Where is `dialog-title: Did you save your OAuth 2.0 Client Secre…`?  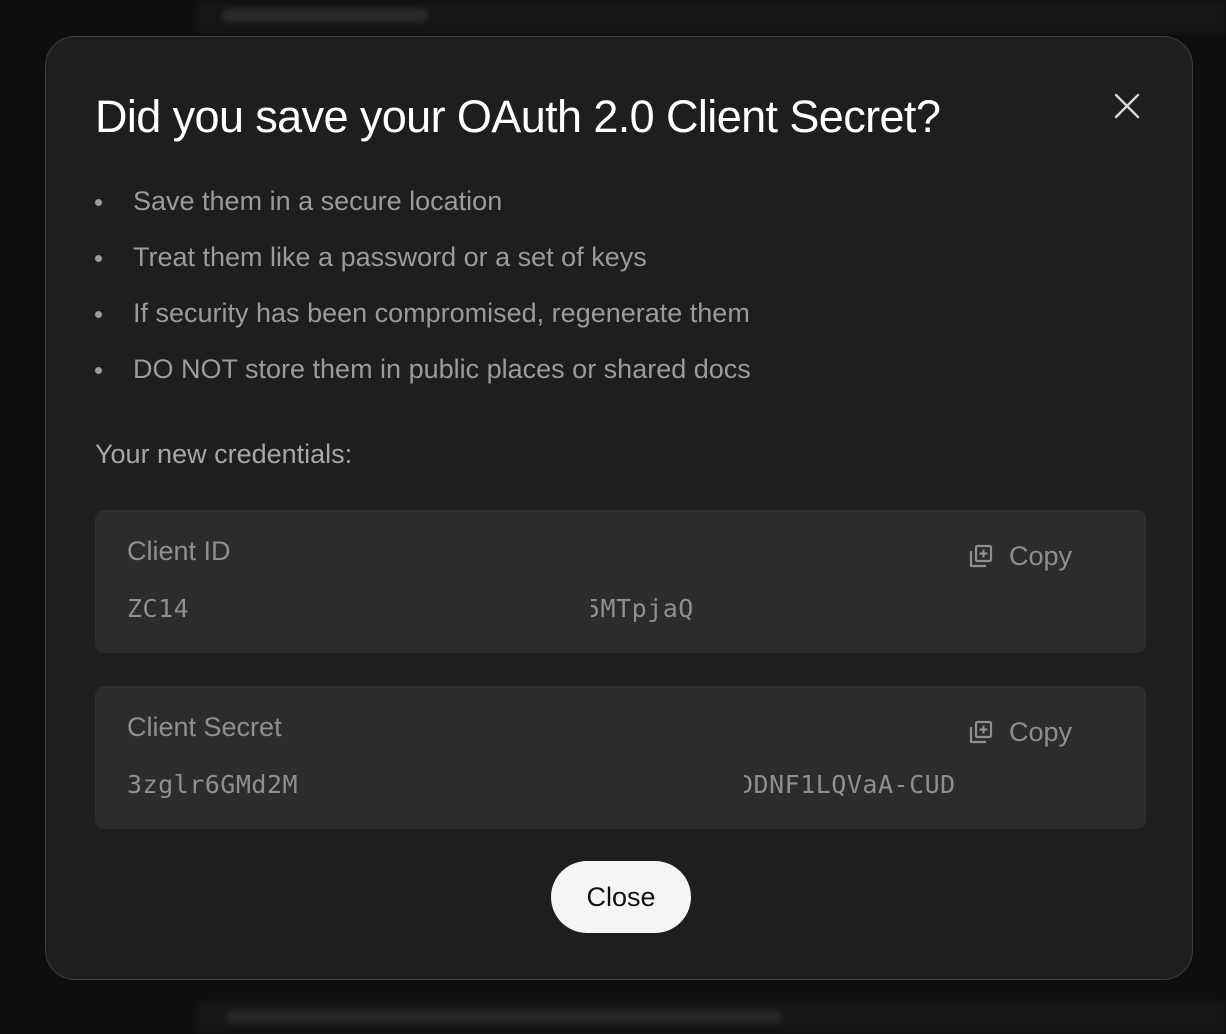 dialog-title: Did you save your OAuth 2.0 Client Secre… is located at coordinates (518, 116).